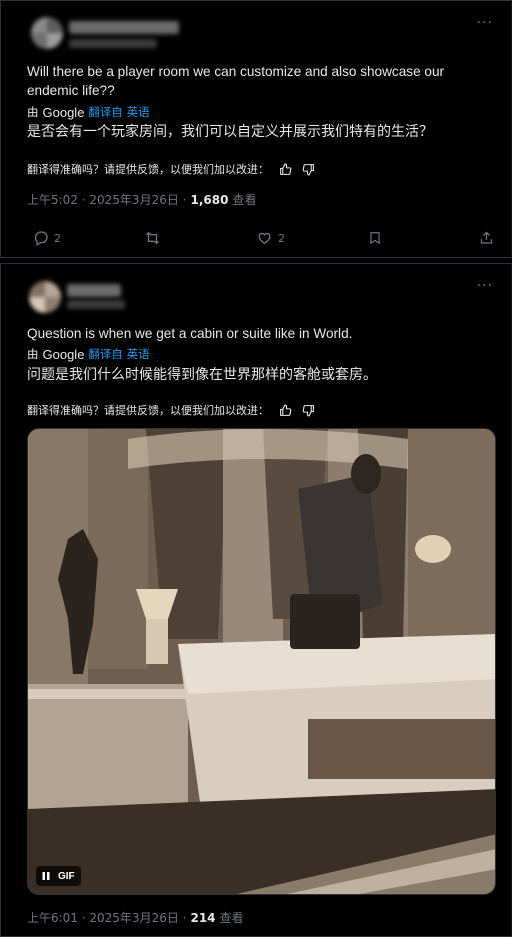  I want to click on tweet-meta: 上午6:01 · 2025年3月26日 · 214 查看, so click(135, 917).